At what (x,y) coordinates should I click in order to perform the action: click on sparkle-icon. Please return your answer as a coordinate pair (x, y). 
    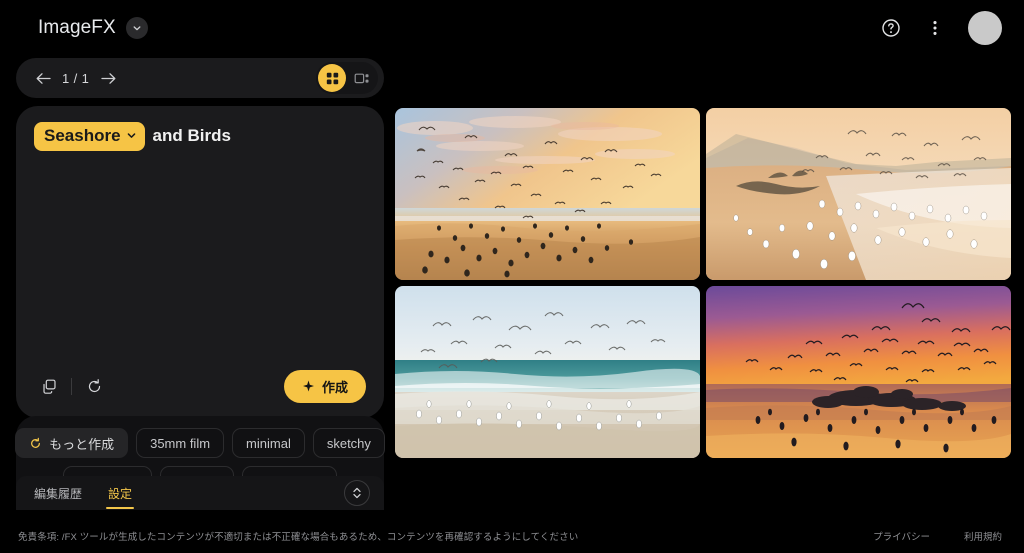
    Looking at the image, I should click on (308, 386).